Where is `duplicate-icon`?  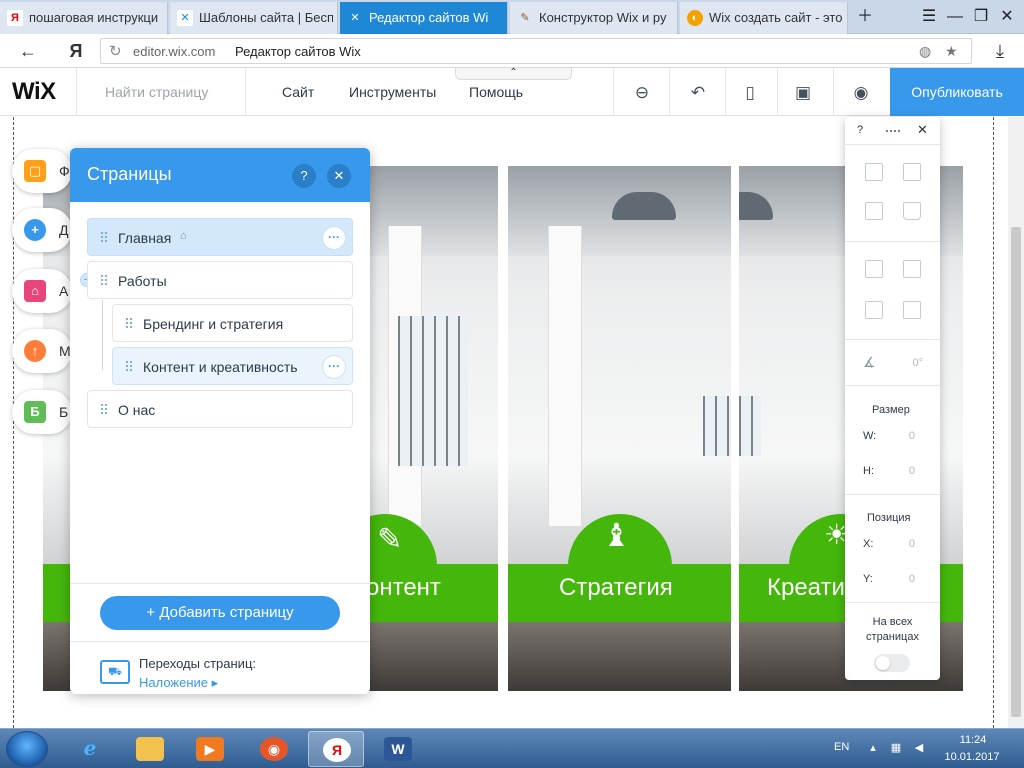 duplicate-icon is located at coordinates (874, 211).